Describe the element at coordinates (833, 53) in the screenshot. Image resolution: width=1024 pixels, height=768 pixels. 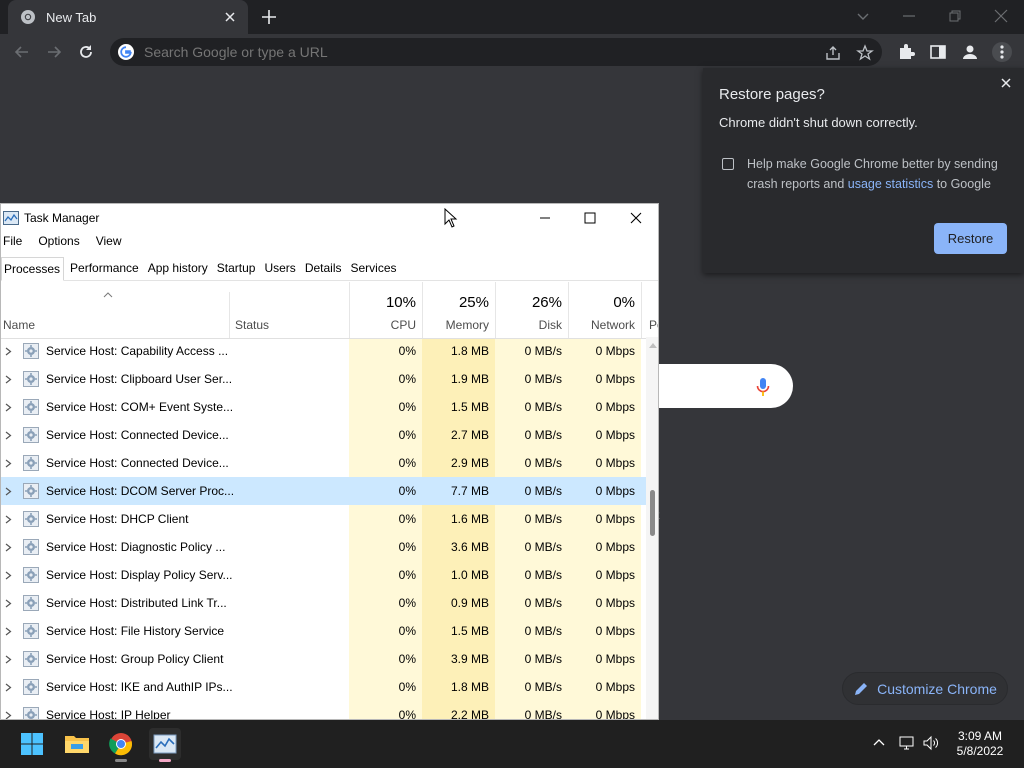
I see `share-icon` at that location.